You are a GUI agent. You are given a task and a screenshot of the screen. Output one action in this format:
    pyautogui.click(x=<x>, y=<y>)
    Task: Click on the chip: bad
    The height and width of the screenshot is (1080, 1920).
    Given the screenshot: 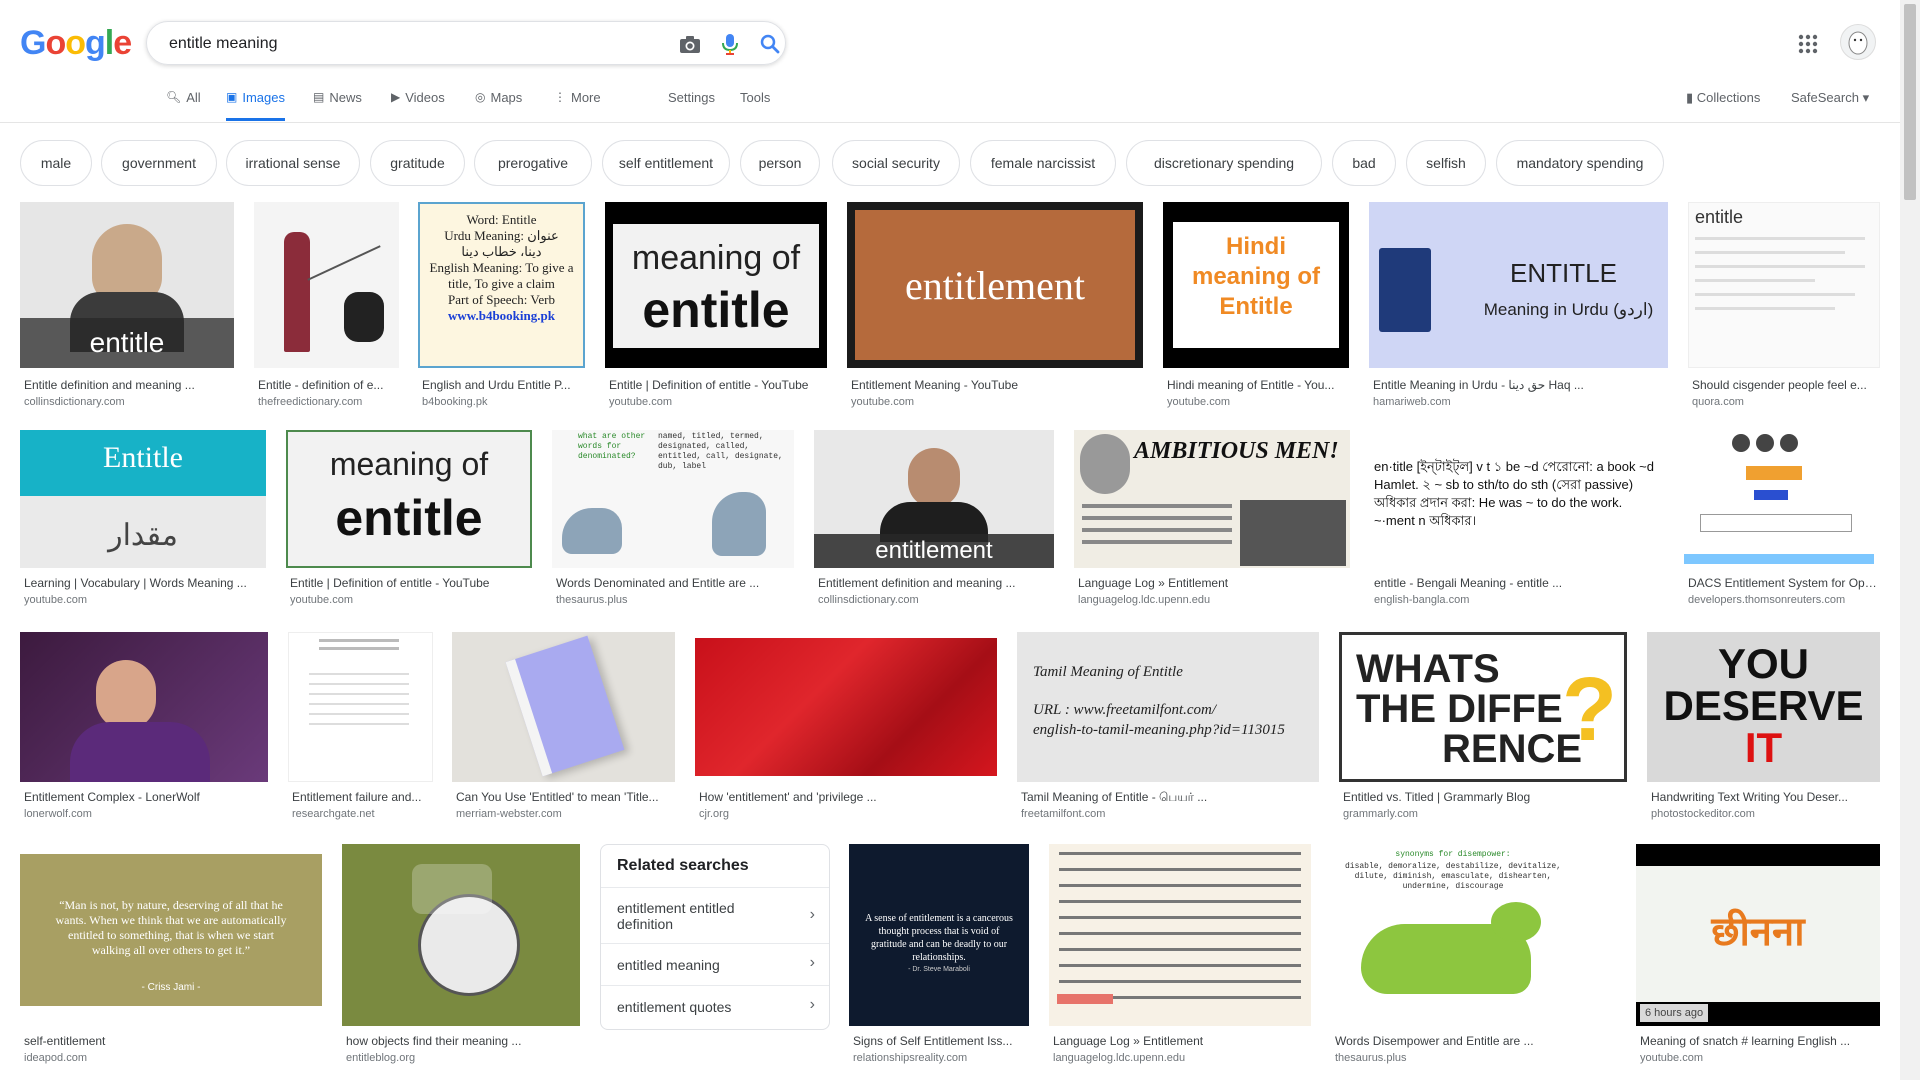 What is the action you would take?
    pyautogui.click(x=1364, y=163)
    